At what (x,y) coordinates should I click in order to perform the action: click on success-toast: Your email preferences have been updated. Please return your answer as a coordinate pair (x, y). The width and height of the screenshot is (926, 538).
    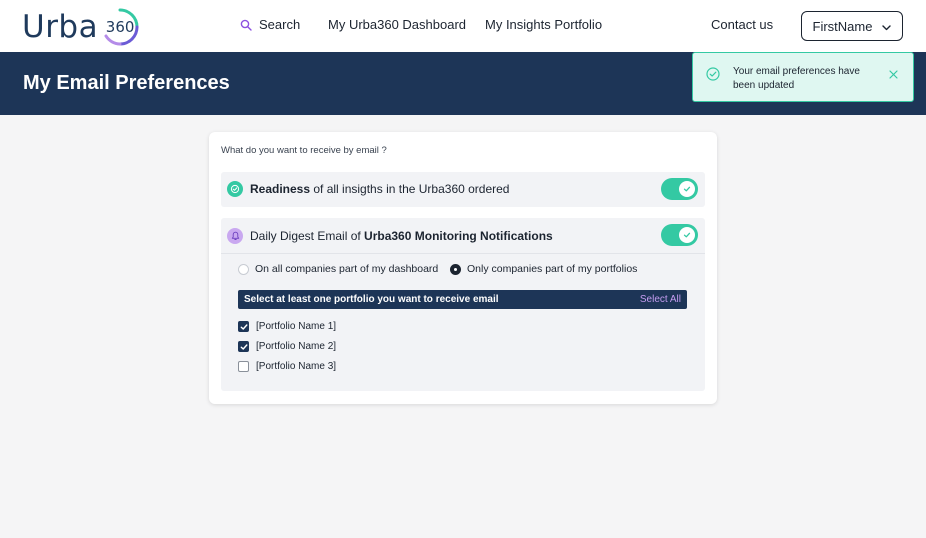
    Looking at the image, I should click on (803, 77).